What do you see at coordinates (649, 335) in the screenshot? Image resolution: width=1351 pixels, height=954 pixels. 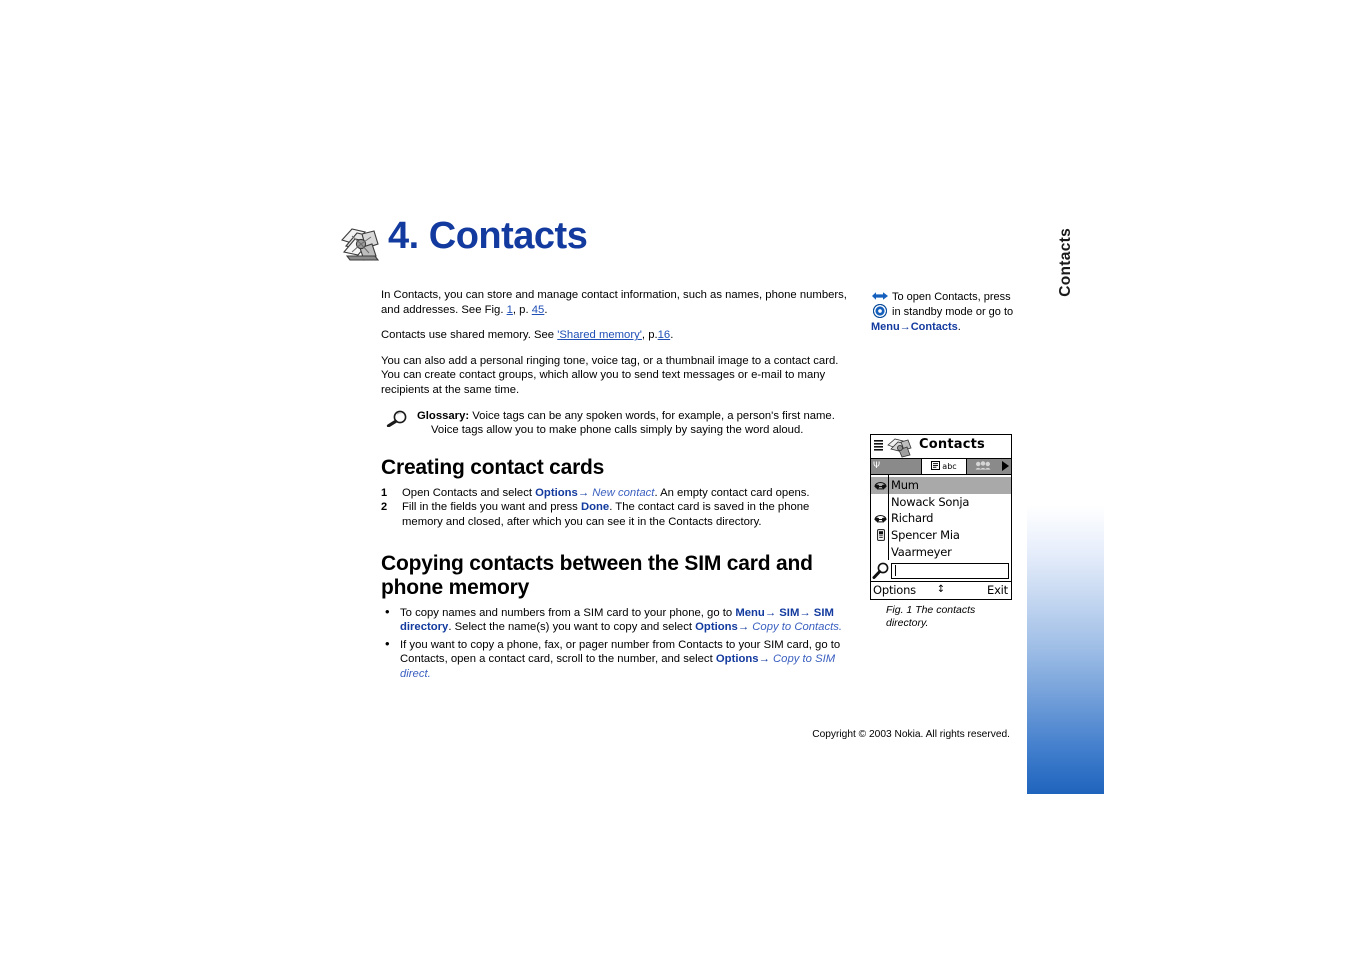 I see `intro-p2-mid: , p.` at bounding box center [649, 335].